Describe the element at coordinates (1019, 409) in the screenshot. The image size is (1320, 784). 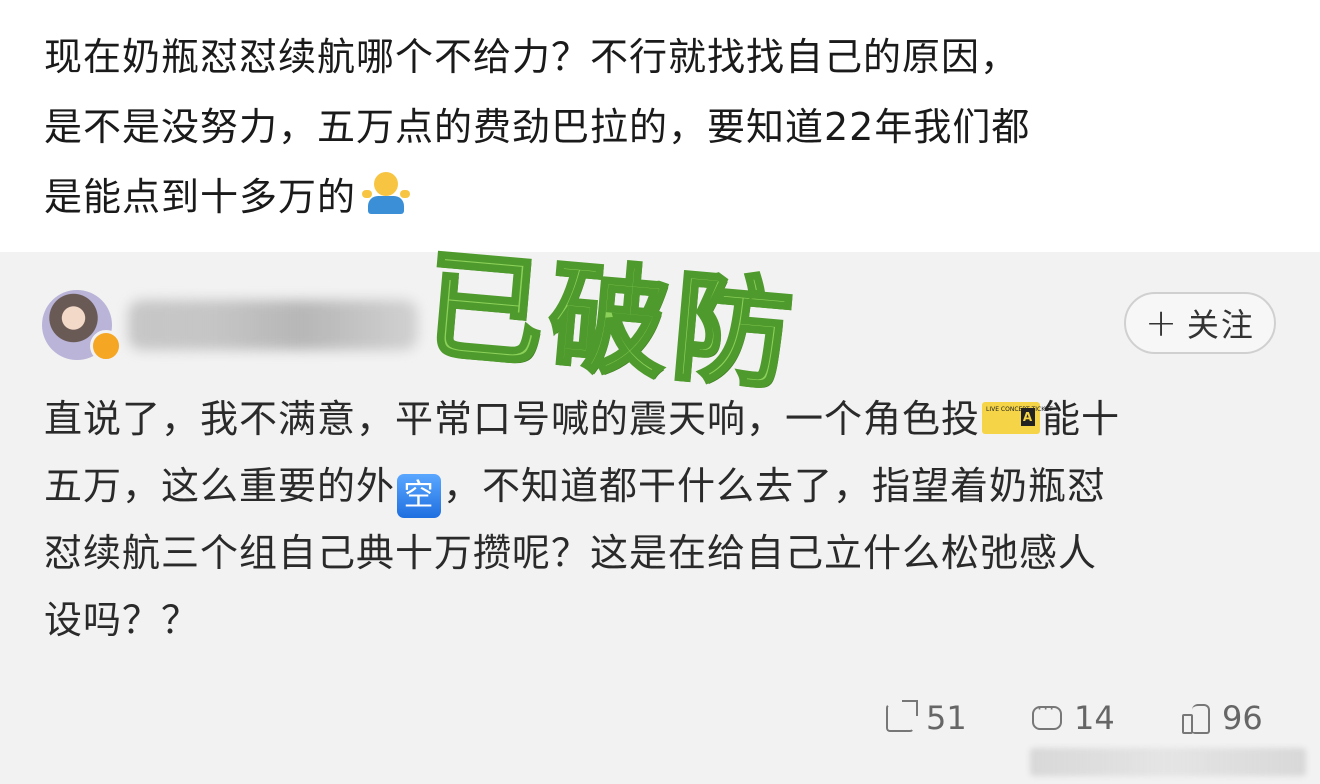
I see `ticket-caption: LIVE CONCERT TICKET` at that location.